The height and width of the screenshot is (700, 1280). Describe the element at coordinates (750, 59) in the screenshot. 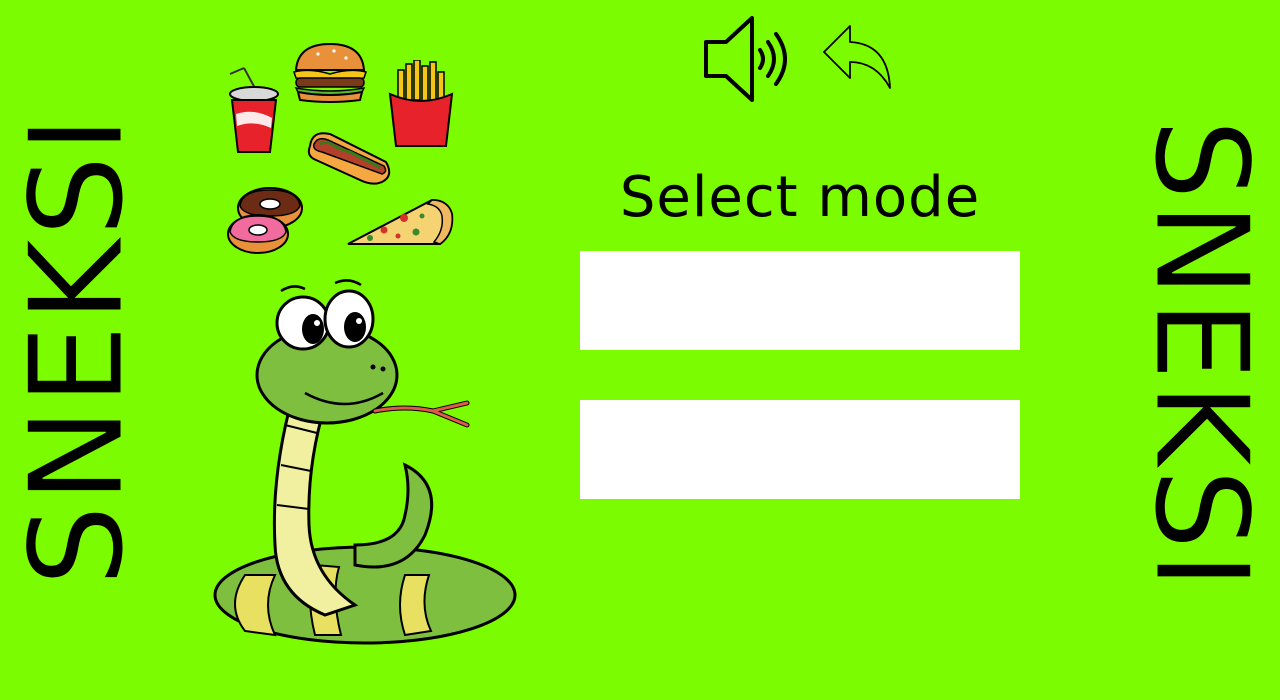

I see `speaker-volume-icon` at that location.